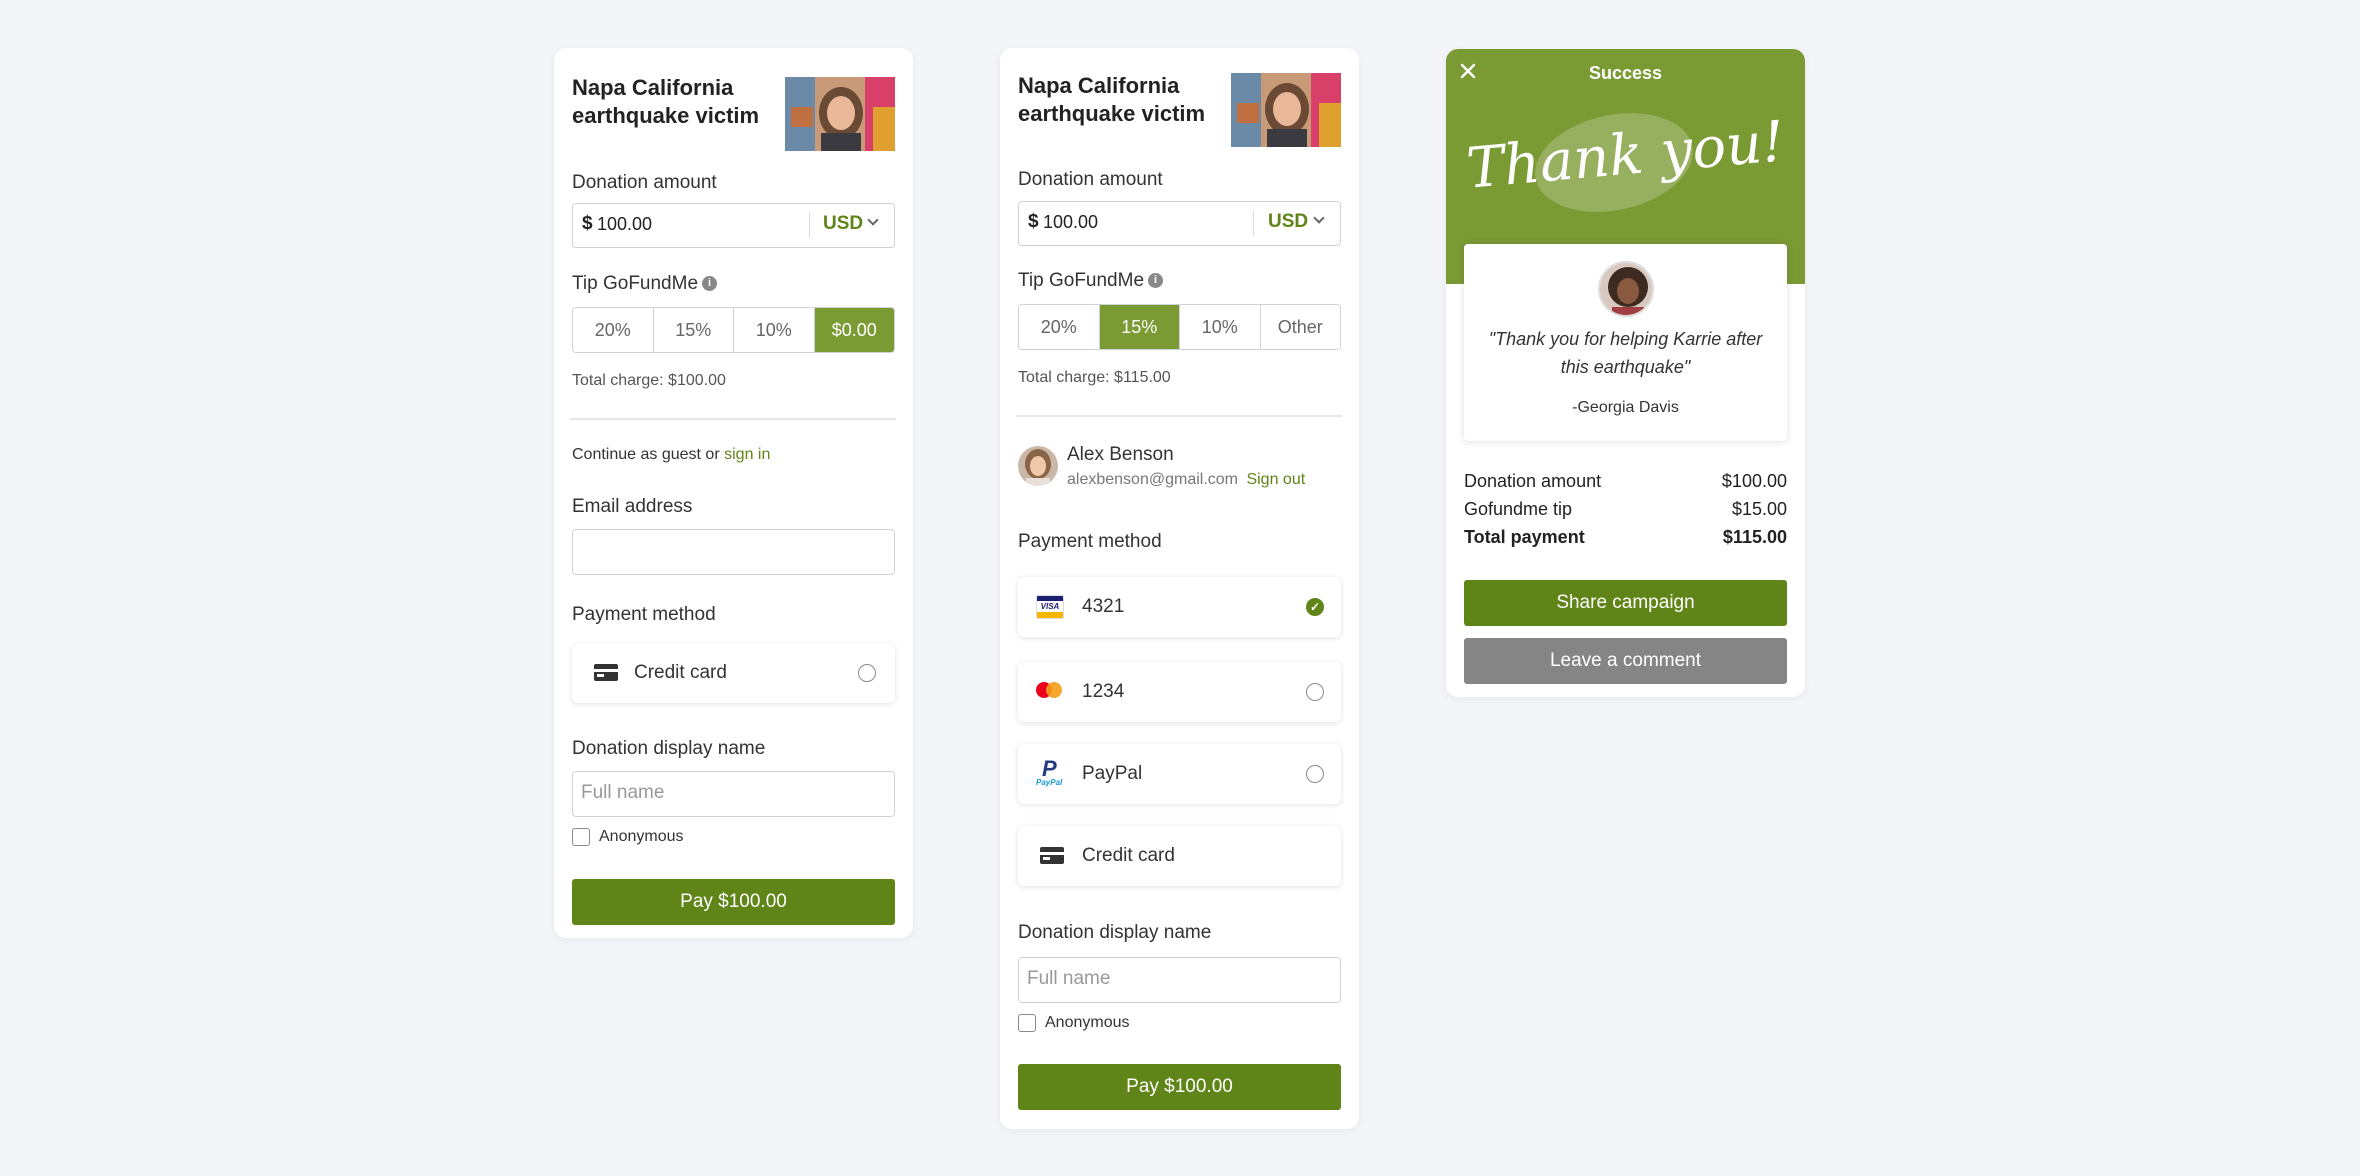 Image resolution: width=2360 pixels, height=1176 pixels. What do you see at coordinates (1300, 327) in the screenshot?
I see `tip-option-other: Other` at bounding box center [1300, 327].